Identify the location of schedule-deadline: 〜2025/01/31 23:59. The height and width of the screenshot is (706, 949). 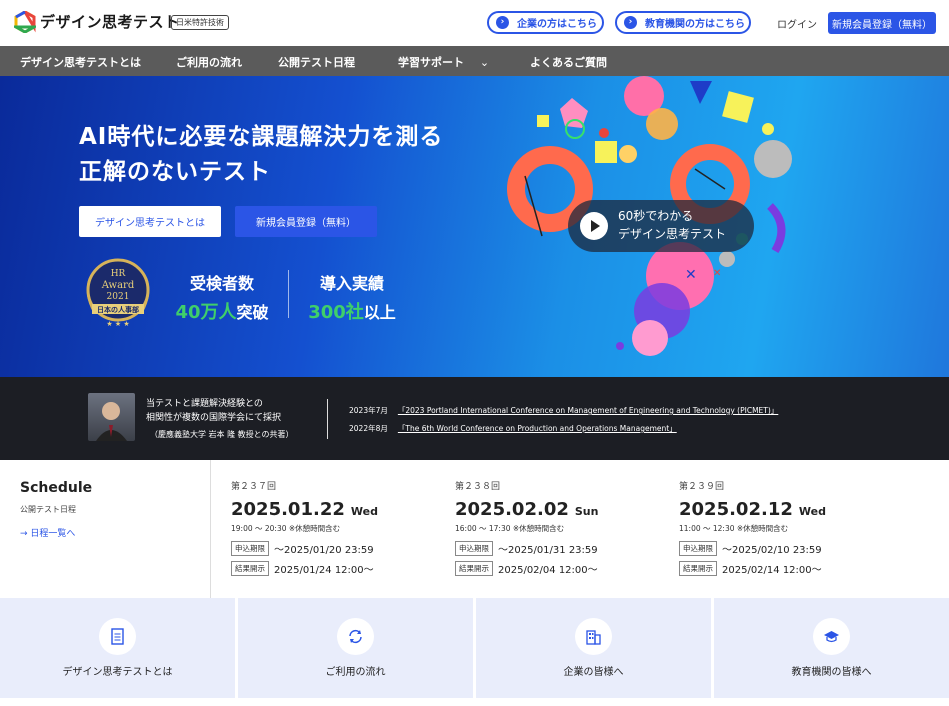
(548, 550).